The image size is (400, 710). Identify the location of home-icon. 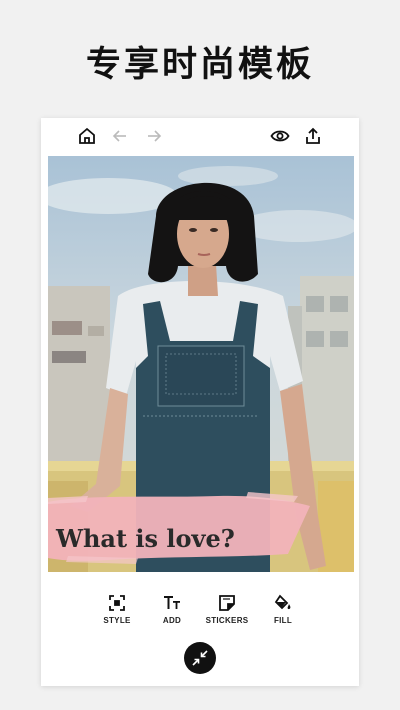
(87, 136).